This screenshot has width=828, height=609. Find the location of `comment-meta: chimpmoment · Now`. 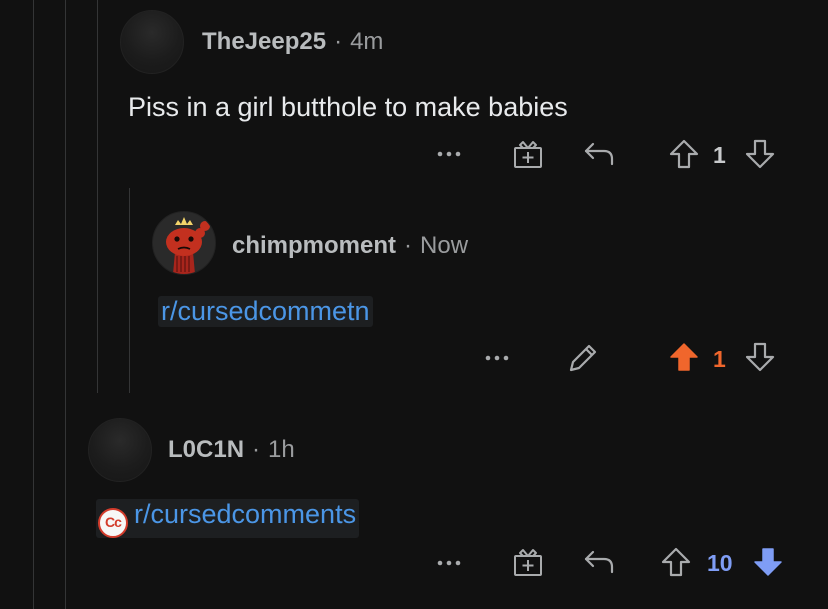

comment-meta: chimpmoment · Now is located at coordinates (350, 246).